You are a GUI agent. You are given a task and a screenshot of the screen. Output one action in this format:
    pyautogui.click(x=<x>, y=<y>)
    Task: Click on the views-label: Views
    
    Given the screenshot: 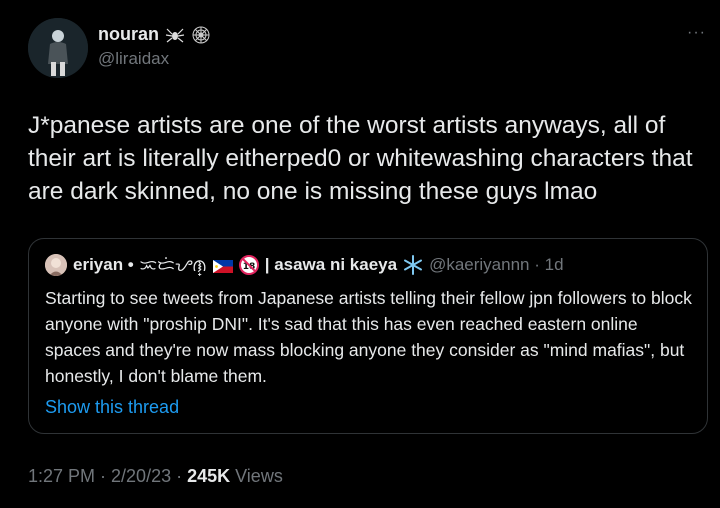 What is the action you would take?
    pyautogui.click(x=256, y=476)
    